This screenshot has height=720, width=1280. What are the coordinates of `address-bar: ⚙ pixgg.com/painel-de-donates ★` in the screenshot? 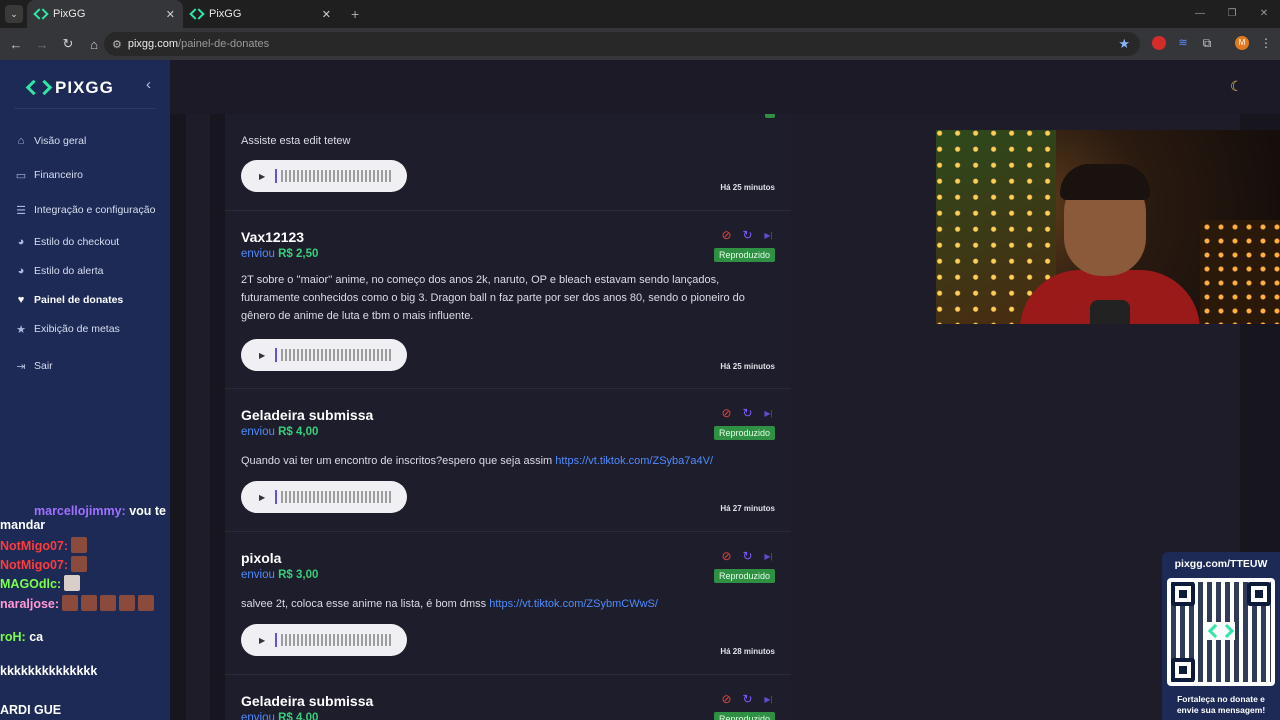 It's located at (622, 44).